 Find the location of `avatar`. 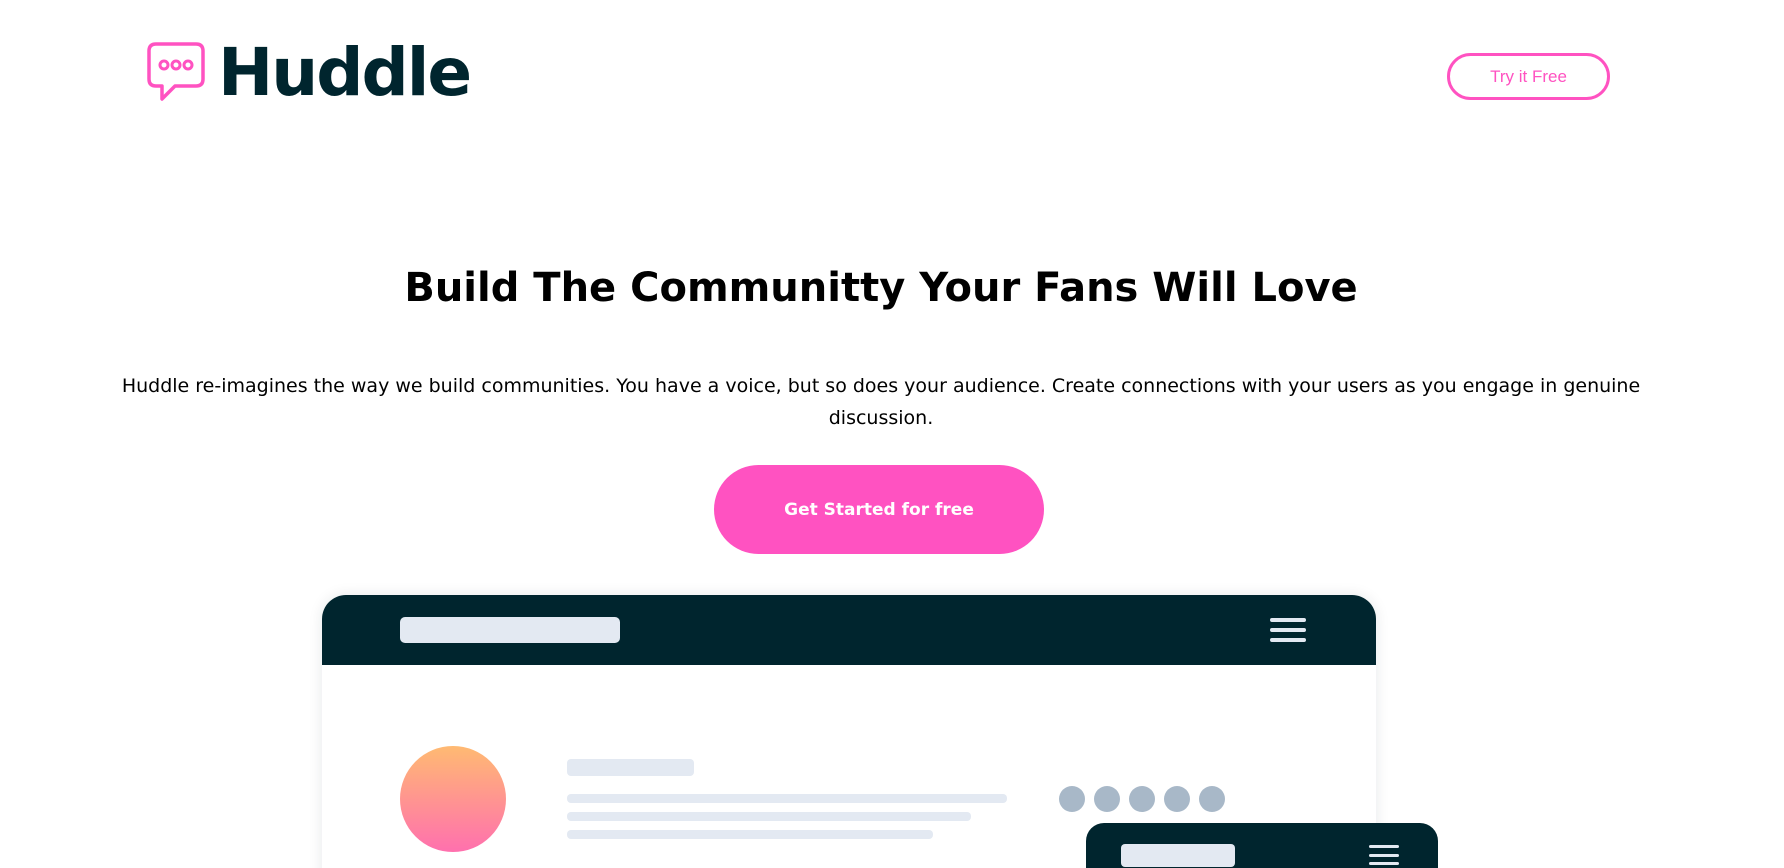

avatar is located at coordinates (453, 799).